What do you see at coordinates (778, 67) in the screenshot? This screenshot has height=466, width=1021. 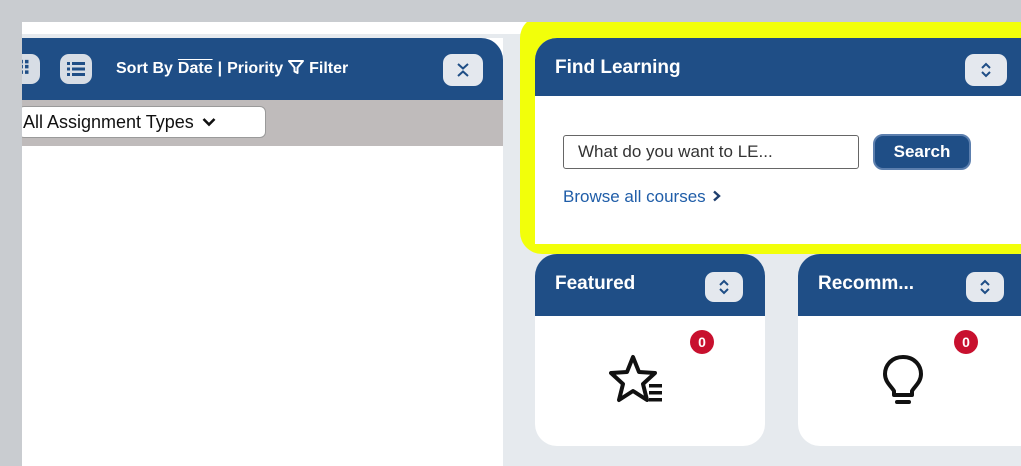 I see `find-learning-header: Find Learning` at bounding box center [778, 67].